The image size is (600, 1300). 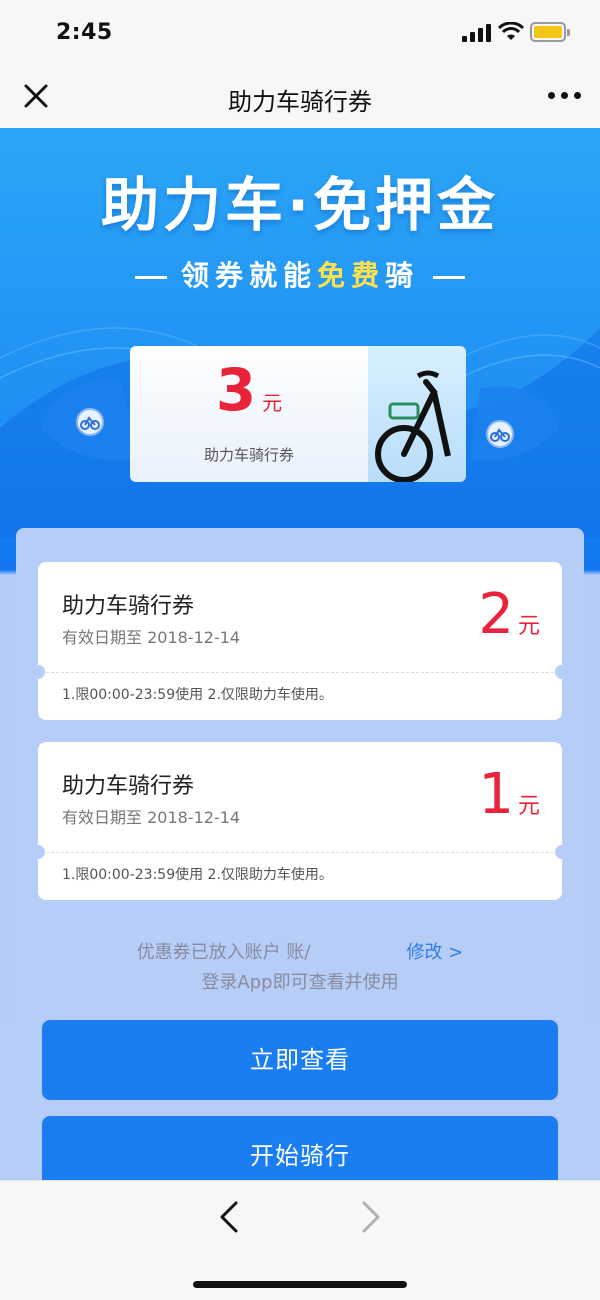 What do you see at coordinates (300, 1284) in the screenshot?
I see `home-indicator` at bounding box center [300, 1284].